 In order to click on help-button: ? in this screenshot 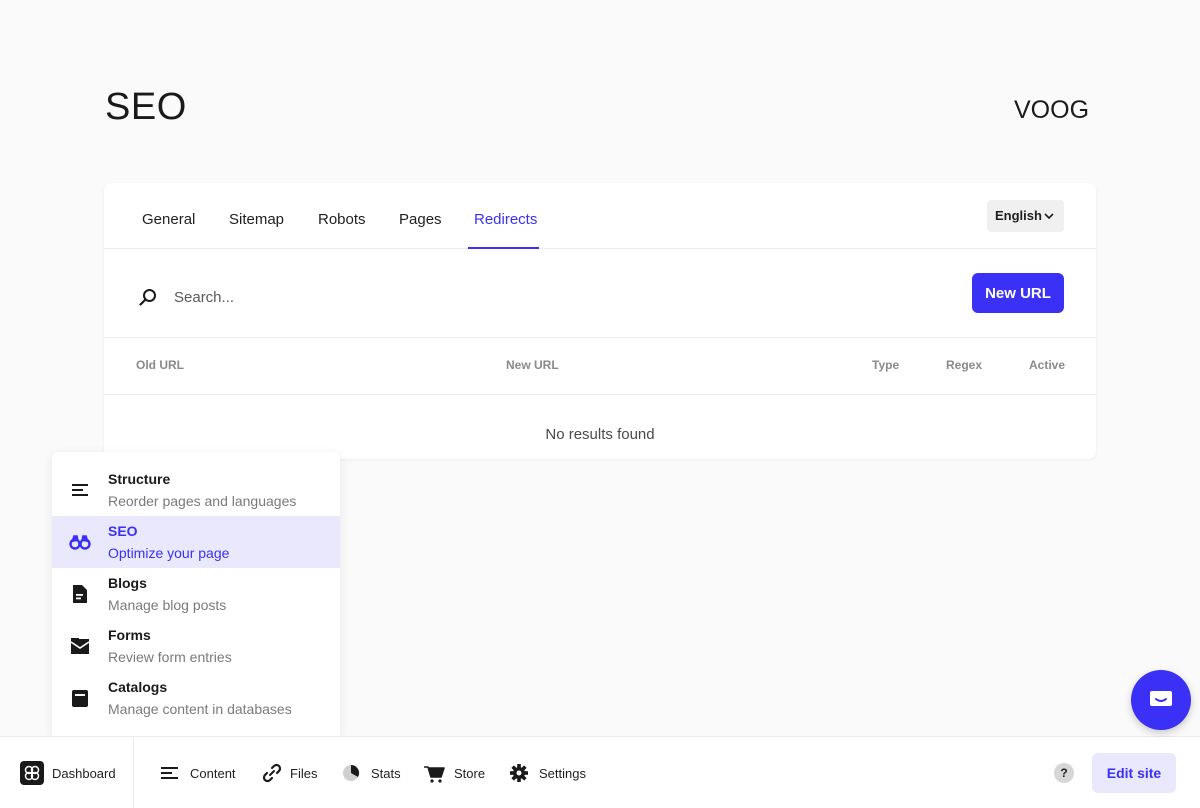, I will do `click(1064, 773)`.